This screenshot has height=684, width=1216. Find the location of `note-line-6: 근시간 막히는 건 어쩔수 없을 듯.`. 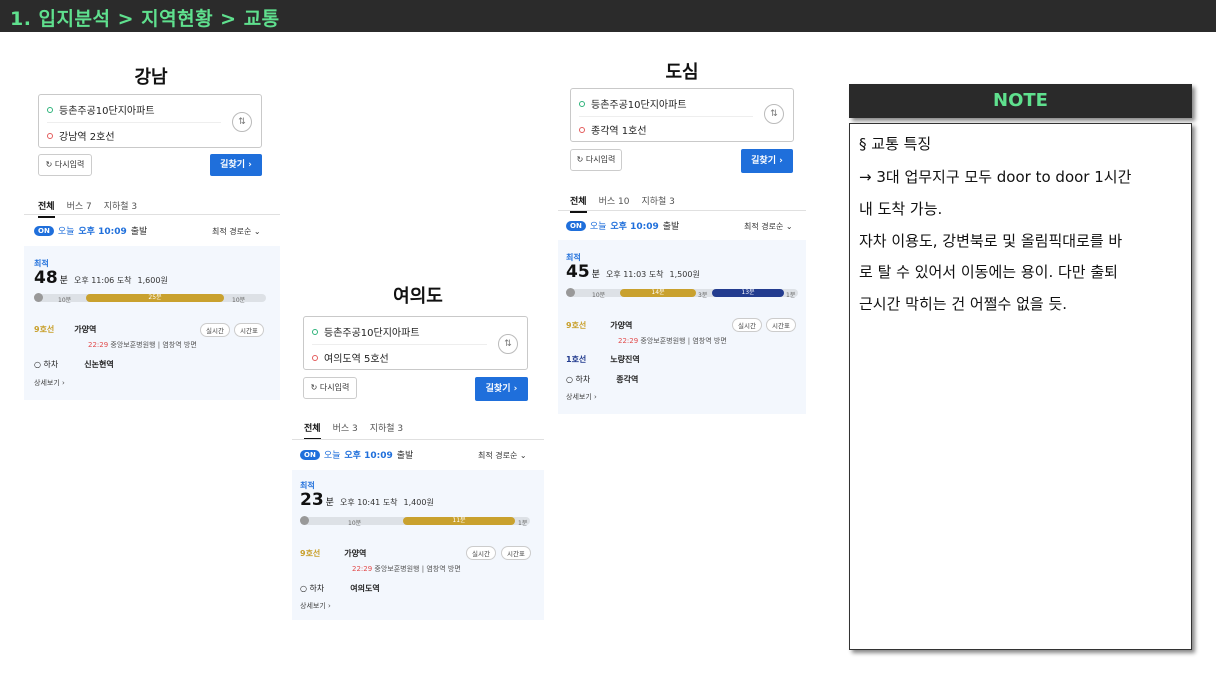

note-line-6: 근시간 막히는 건 어쩔수 없을 듯. is located at coordinates (963, 304).